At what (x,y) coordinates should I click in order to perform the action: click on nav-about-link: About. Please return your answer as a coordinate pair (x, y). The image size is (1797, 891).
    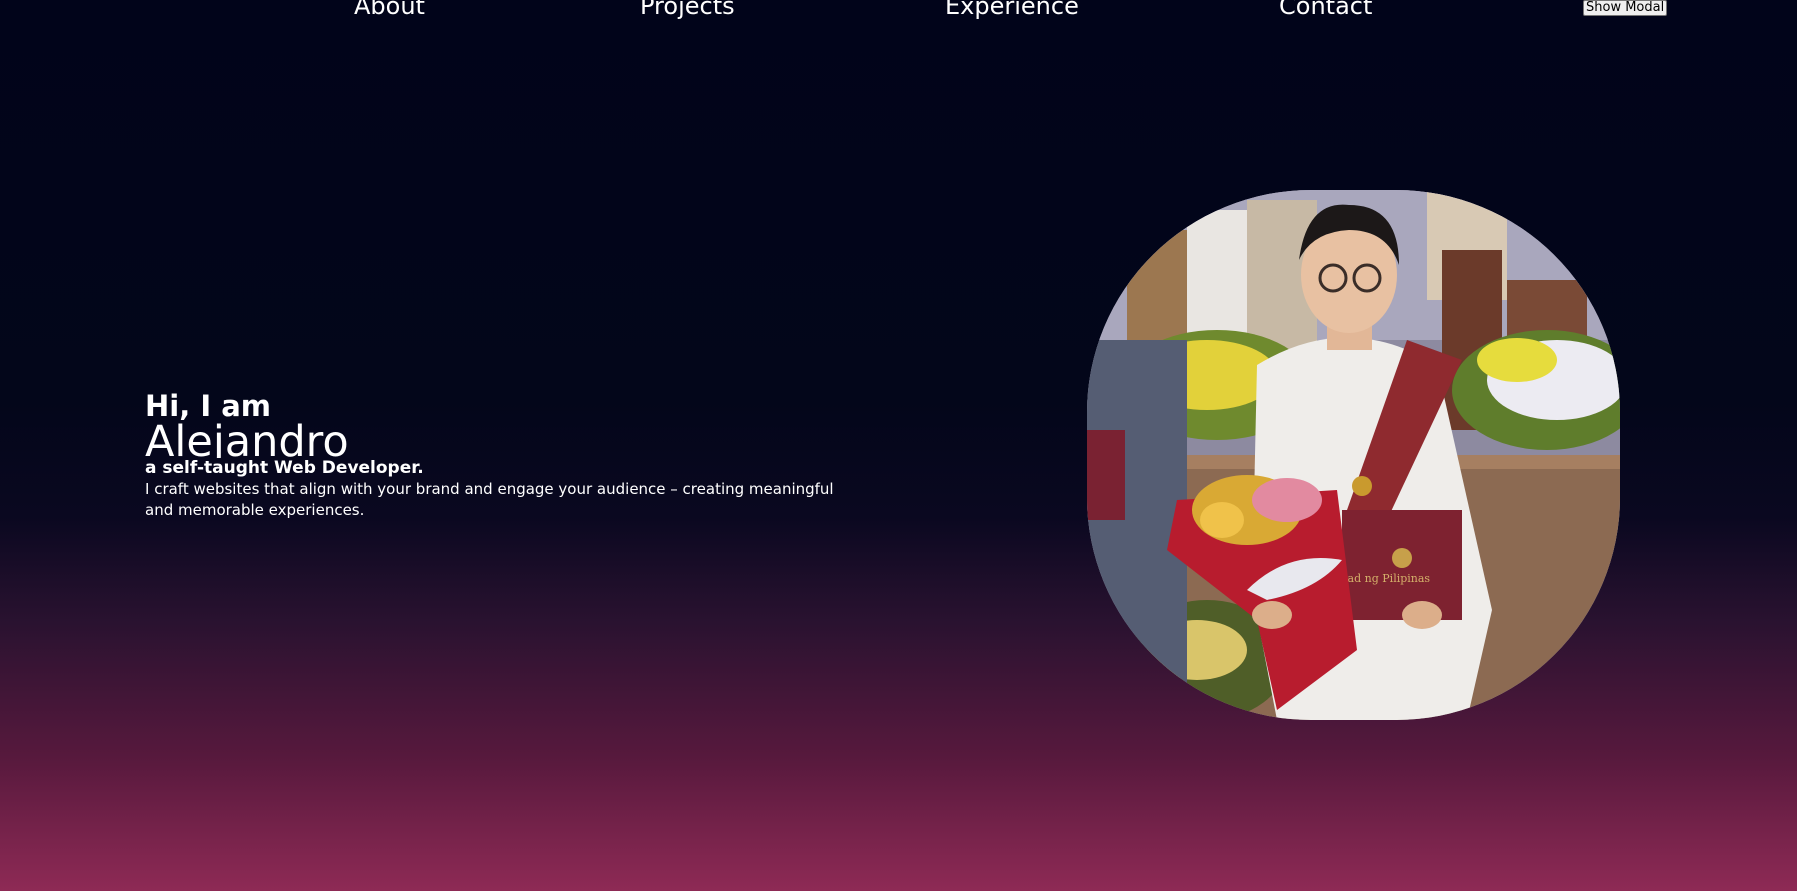
    Looking at the image, I should click on (389, 10).